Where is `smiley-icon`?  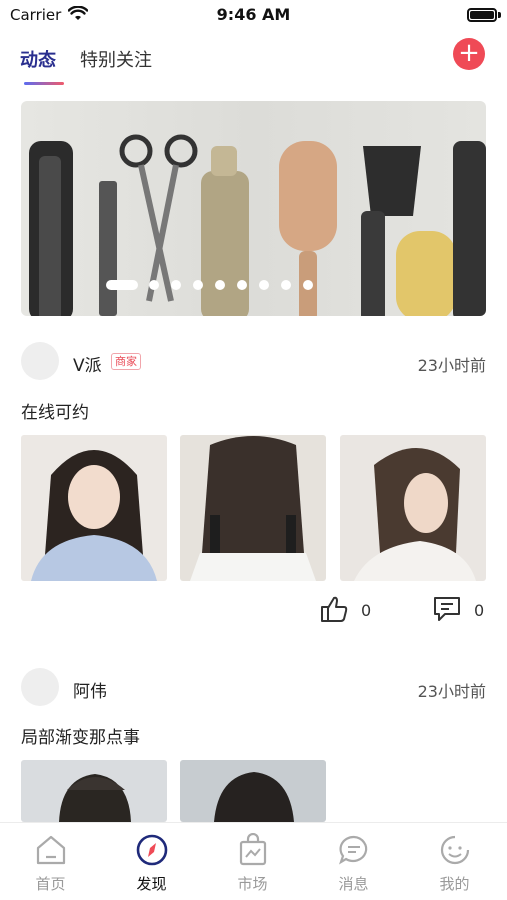
smiley-icon is located at coordinates (455, 850).